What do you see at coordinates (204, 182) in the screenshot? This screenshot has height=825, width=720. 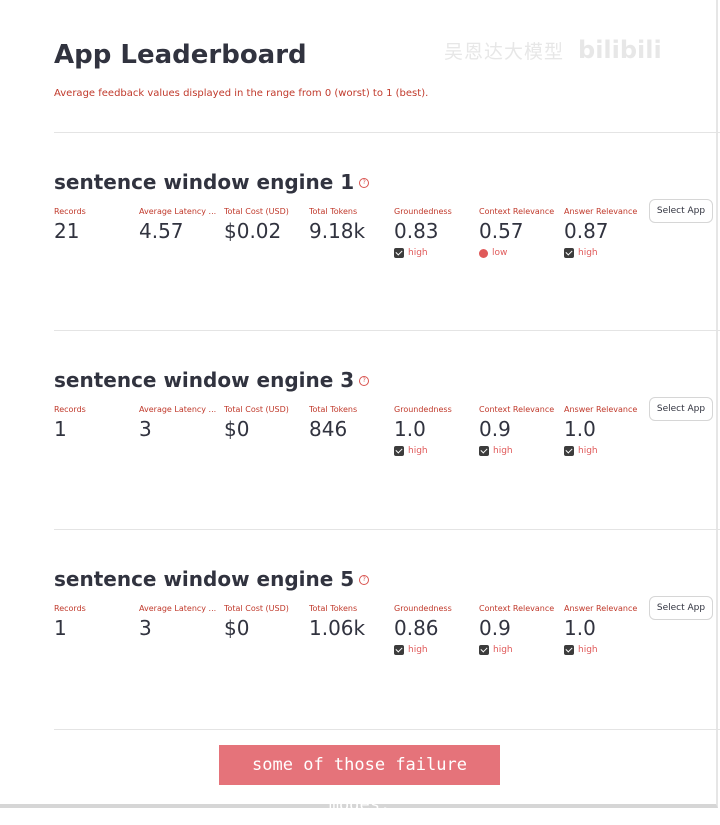 I see `app-name: sentence window engine 1` at bounding box center [204, 182].